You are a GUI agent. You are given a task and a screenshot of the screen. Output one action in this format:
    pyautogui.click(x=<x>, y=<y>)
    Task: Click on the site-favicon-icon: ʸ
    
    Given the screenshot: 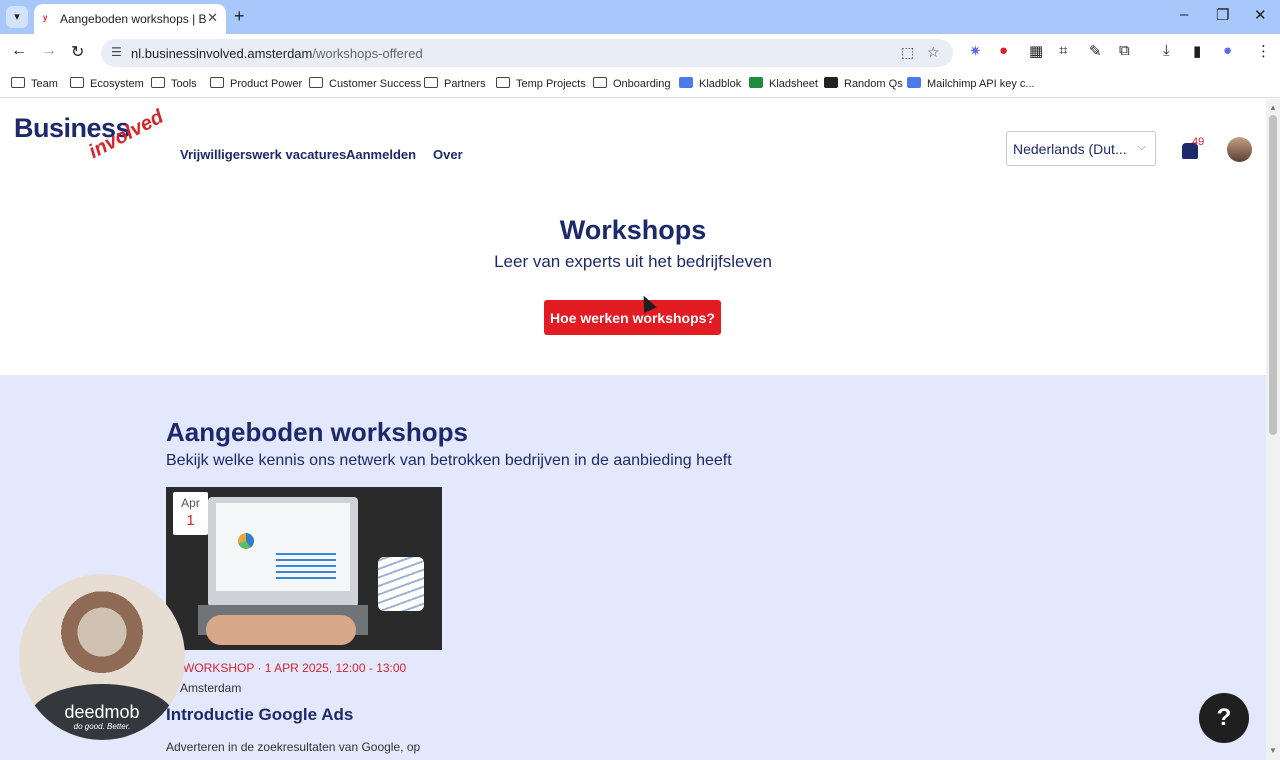 What is the action you would take?
    pyautogui.click(x=45, y=19)
    